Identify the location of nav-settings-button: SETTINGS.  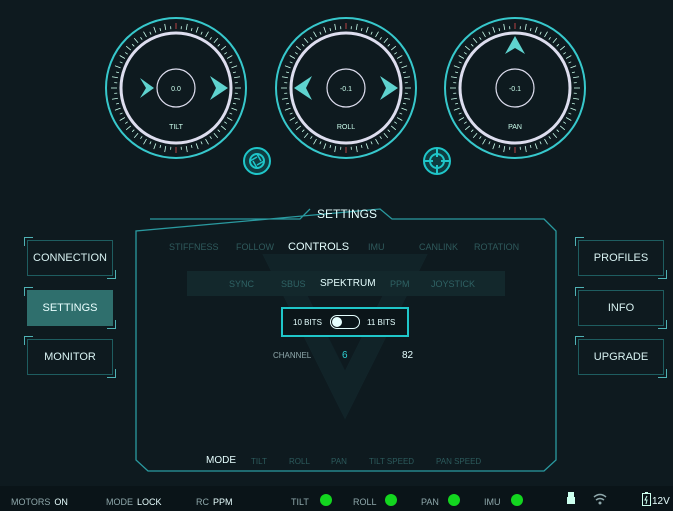
(70, 308).